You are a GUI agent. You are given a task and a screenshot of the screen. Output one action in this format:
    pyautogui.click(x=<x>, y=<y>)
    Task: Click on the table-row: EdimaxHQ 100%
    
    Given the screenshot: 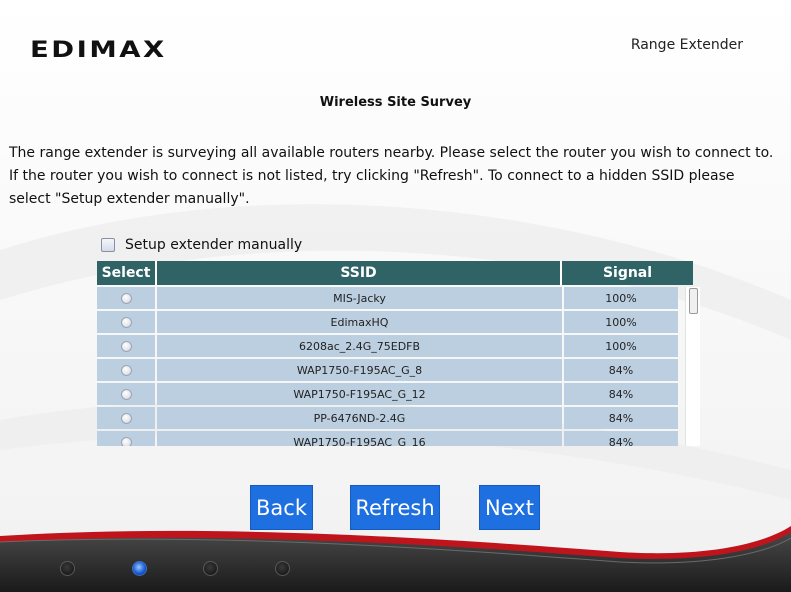 What is the action you would take?
    pyautogui.click(x=398, y=322)
    